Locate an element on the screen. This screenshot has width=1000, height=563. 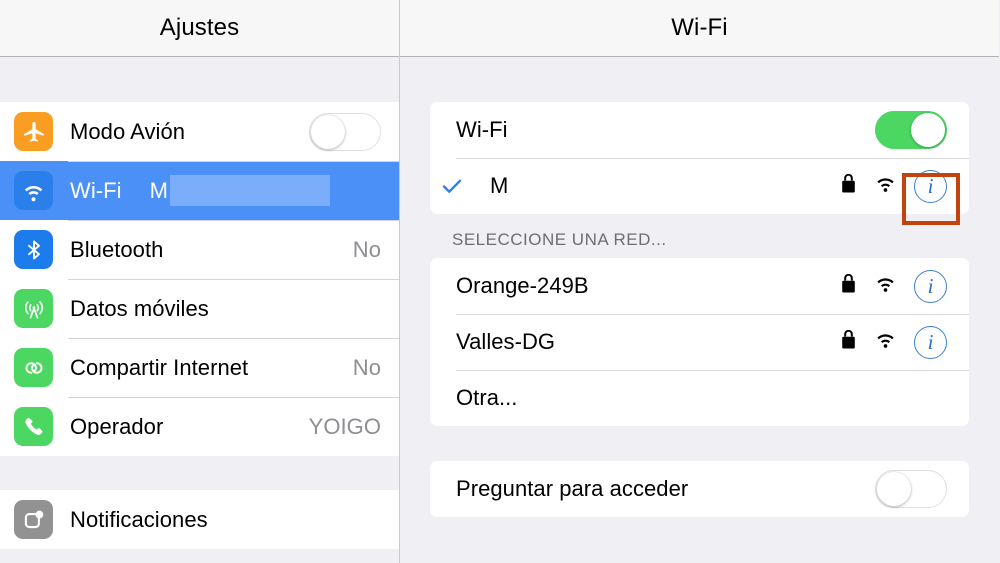
ask-to-join-row: Preguntar para acceder is located at coordinates (699, 489).